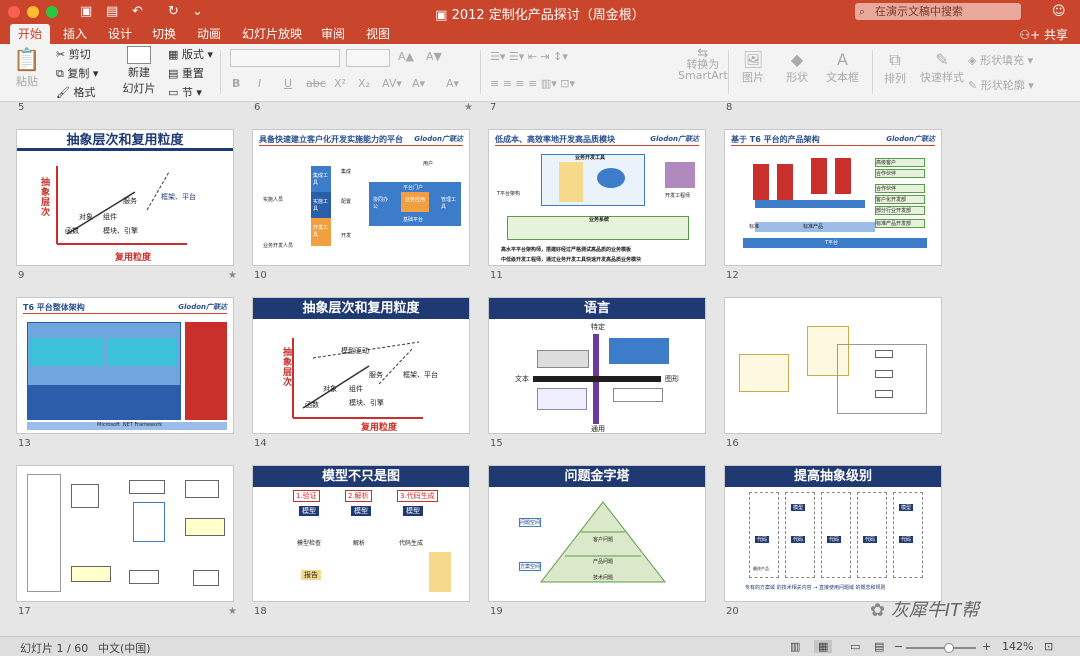 This screenshot has width=1080, height=656. I want to click on layout-button: ▦ 版式 ▾, so click(190, 54).